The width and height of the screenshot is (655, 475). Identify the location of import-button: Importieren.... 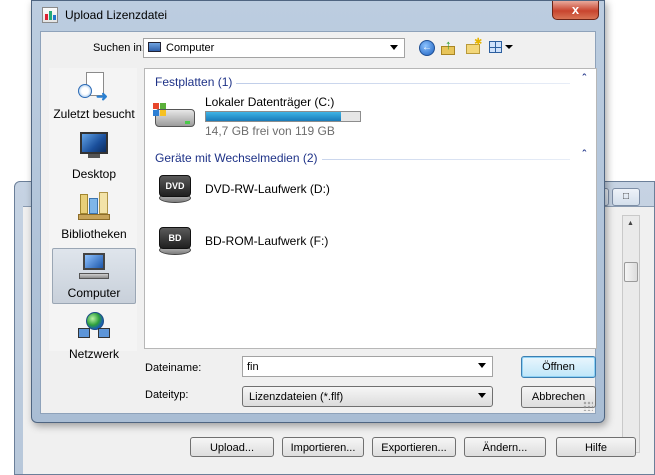
(323, 447).